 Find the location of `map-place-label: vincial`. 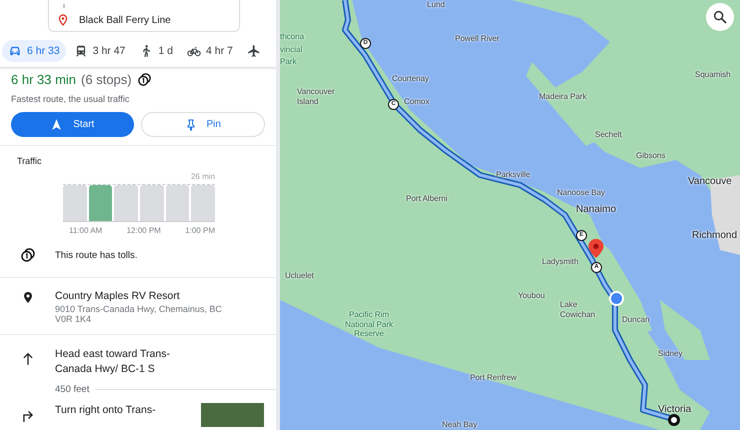

map-place-label: vincial is located at coordinates (291, 50).